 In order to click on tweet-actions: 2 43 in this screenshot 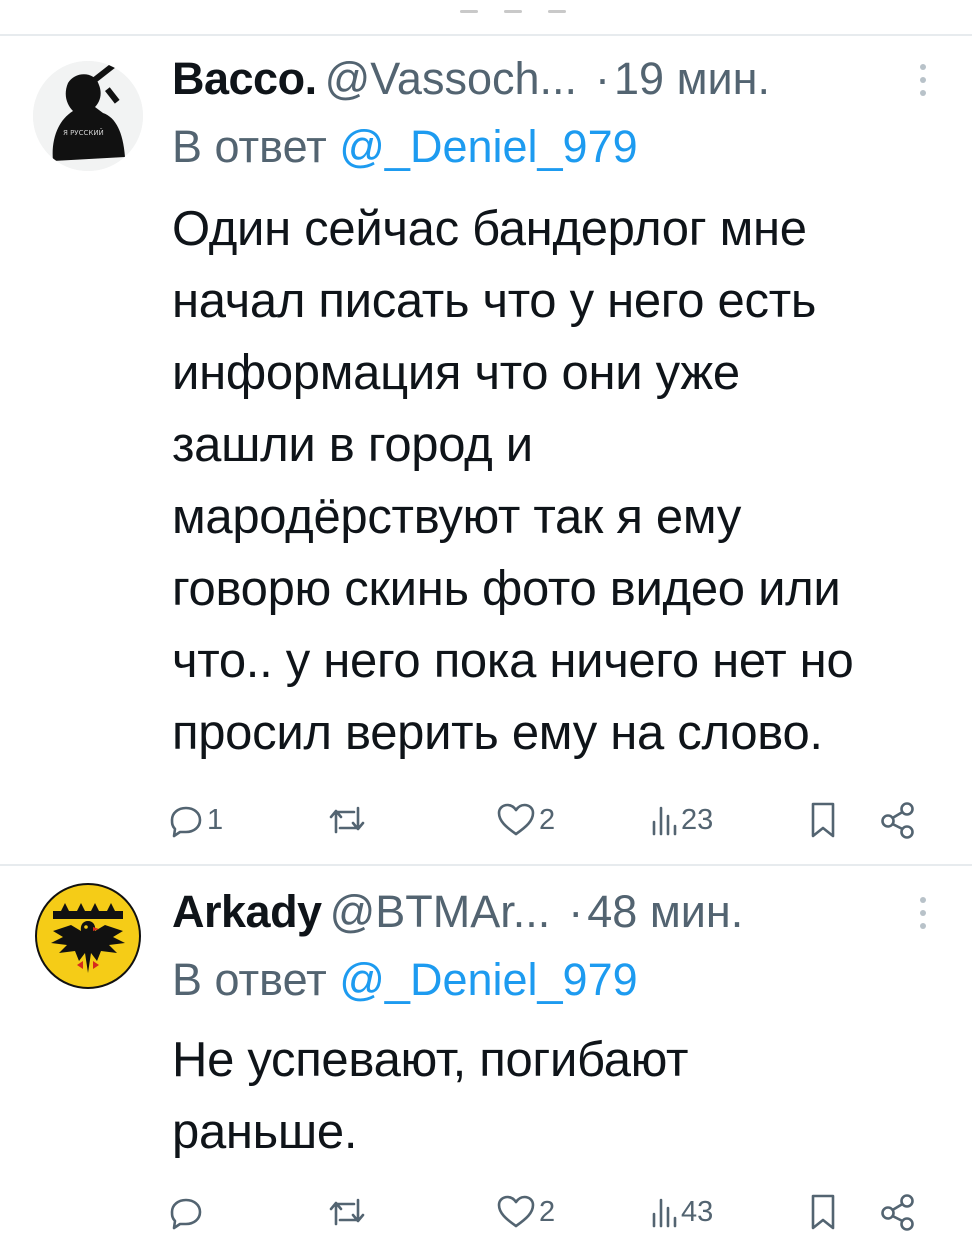, I will do `click(548, 1212)`.